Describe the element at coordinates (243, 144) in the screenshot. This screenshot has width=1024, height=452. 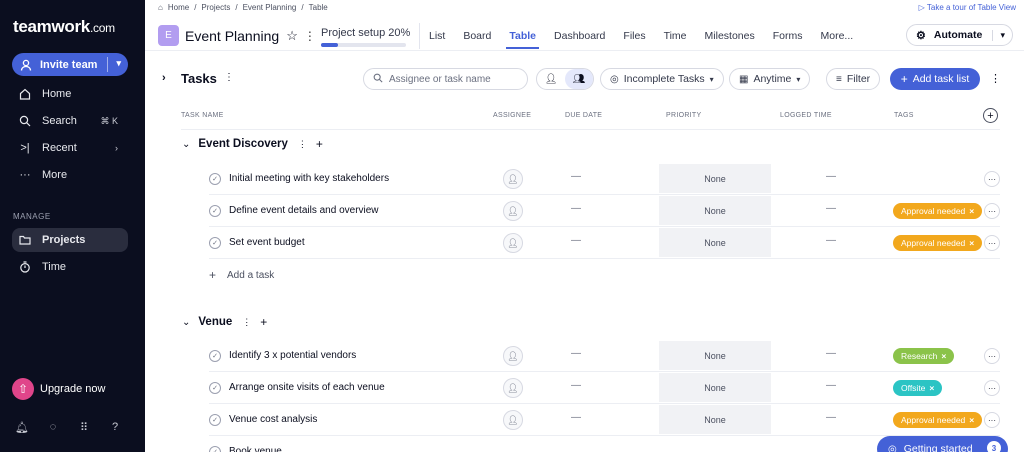
I see `task-list-name: Event Discovery` at that location.